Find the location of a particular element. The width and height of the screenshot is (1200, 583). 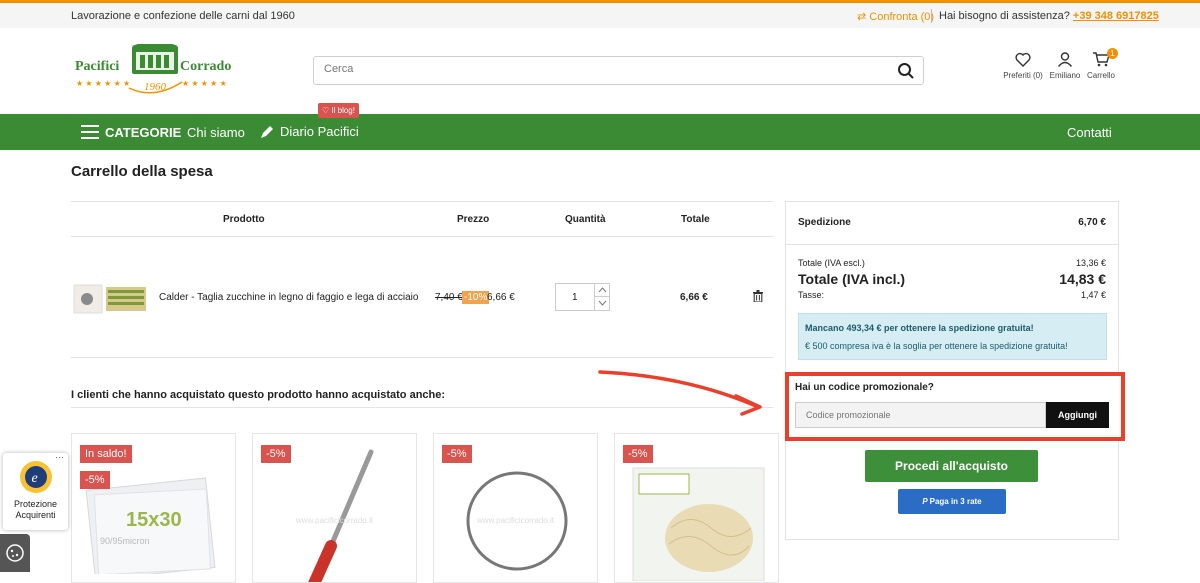

product-card: 15x30 90/95micron In saldo! -5% is located at coordinates (153, 508).